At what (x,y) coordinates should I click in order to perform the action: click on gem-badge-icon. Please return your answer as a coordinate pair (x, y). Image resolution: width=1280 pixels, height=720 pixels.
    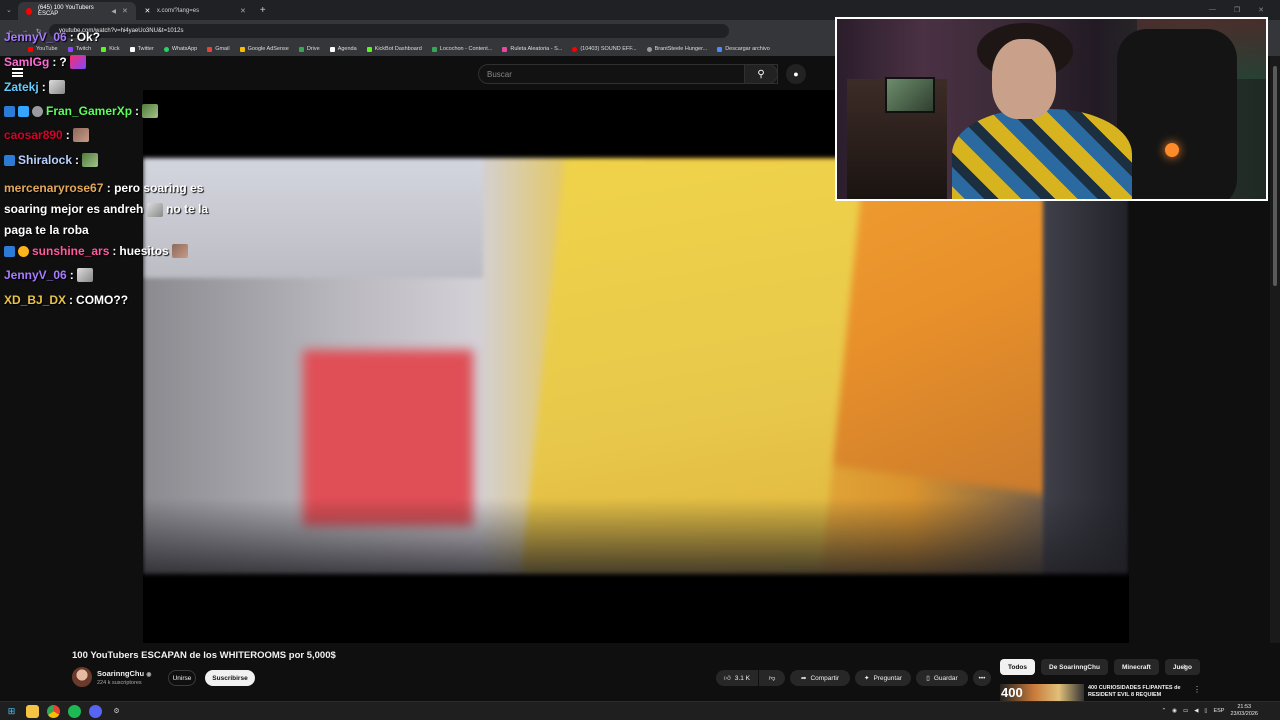
    Looking at the image, I should click on (23, 111).